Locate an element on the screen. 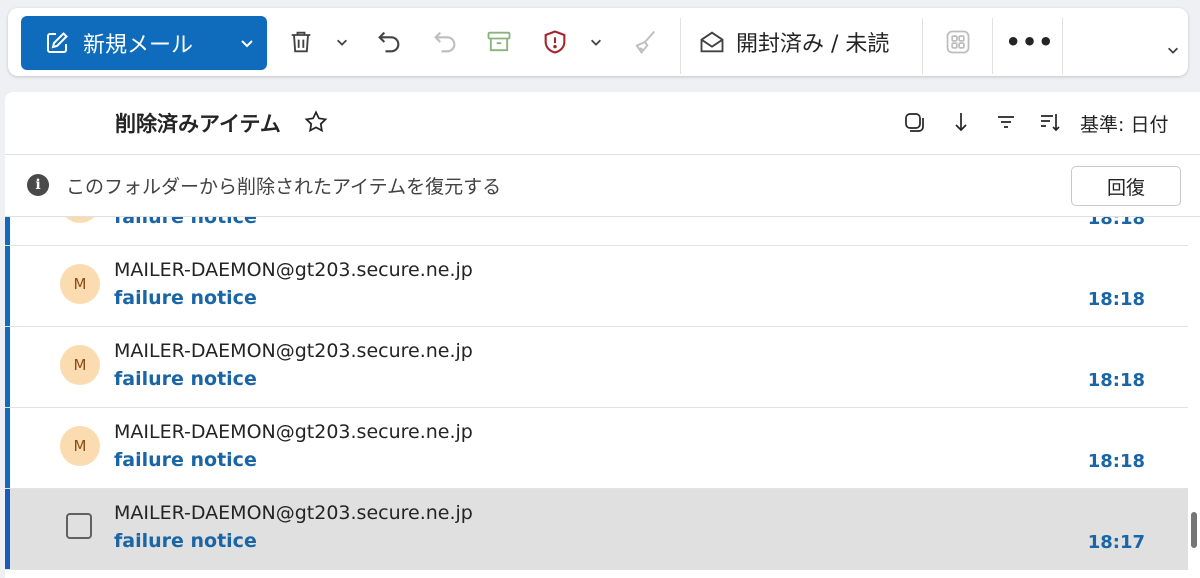 The image size is (1200, 578). message-select-checkbox is located at coordinates (79, 526).